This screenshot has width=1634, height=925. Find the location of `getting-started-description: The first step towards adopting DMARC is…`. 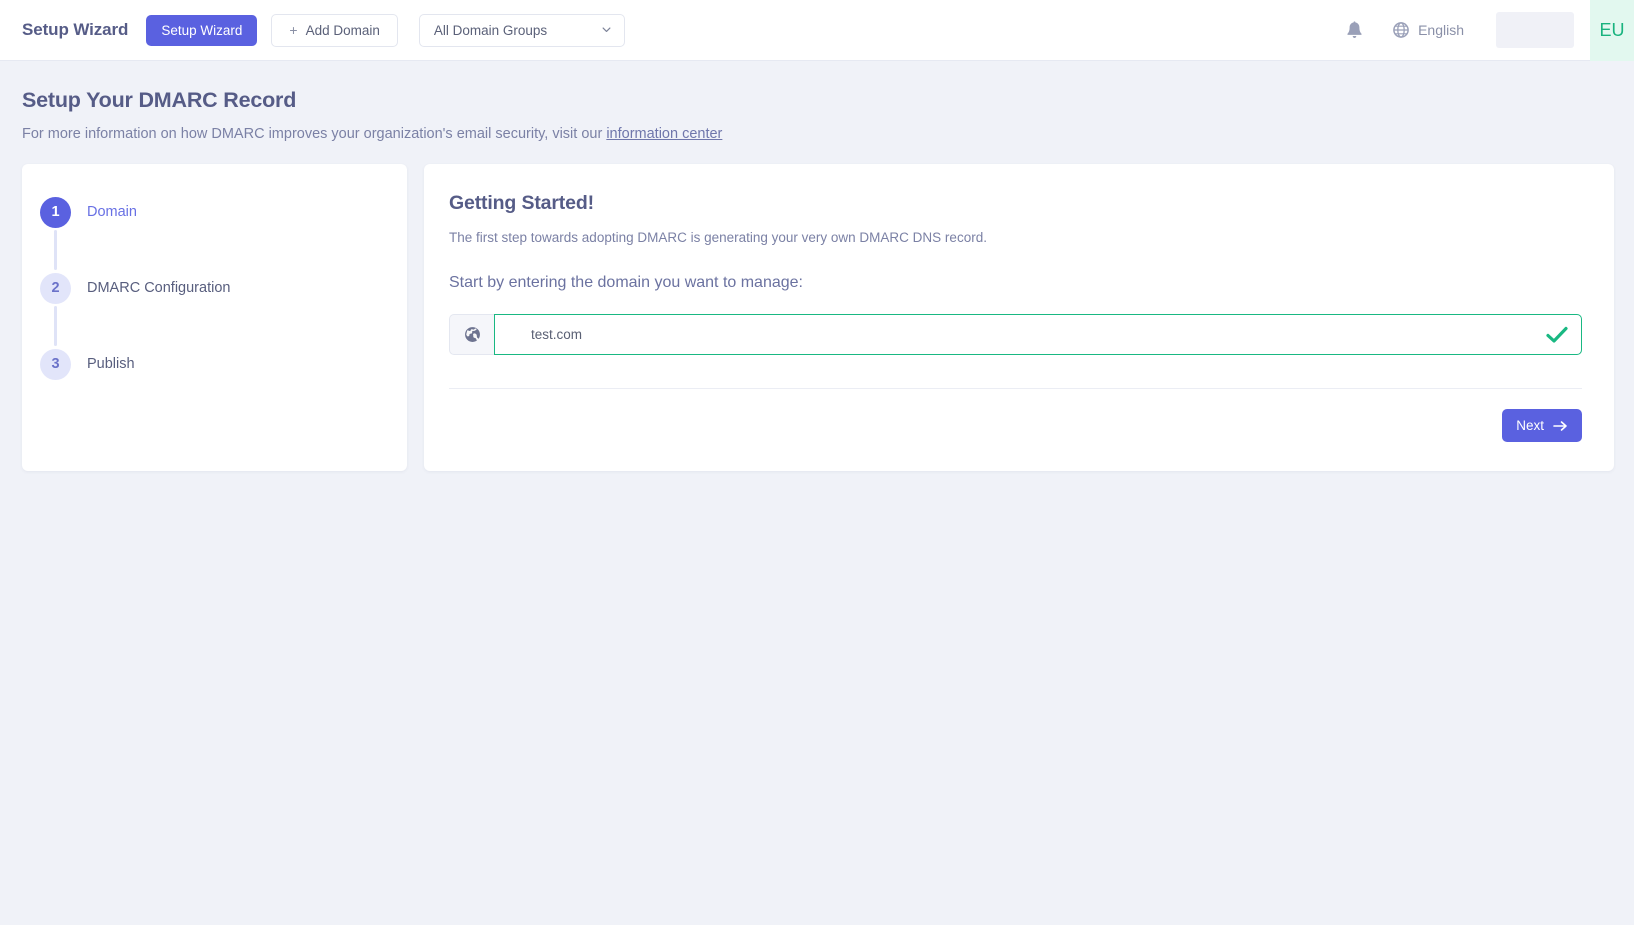

getting-started-description: The first step towards adopting DMARC is… is located at coordinates (718, 237).